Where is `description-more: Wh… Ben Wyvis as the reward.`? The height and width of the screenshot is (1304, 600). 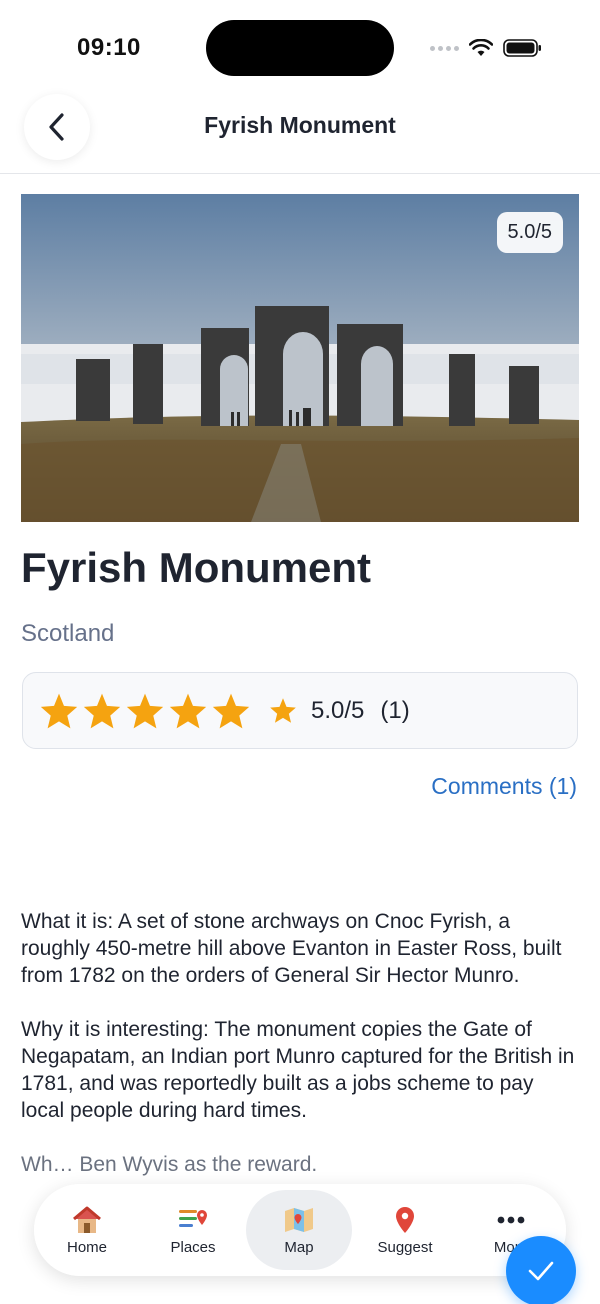
description-more: Wh… Ben Wyvis as the reward. is located at coordinates (169, 1164).